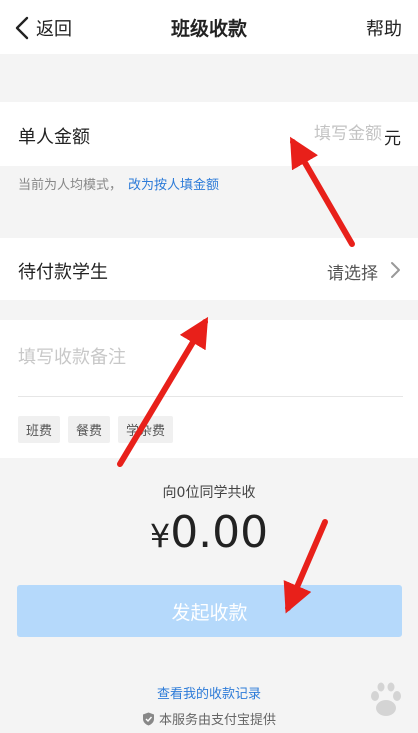 Image resolution: width=418 pixels, height=733 pixels. What do you see at coordinates (395, 270) in the screenshot?
I see `chevron-right-icon` at bounding box center [395, 270].